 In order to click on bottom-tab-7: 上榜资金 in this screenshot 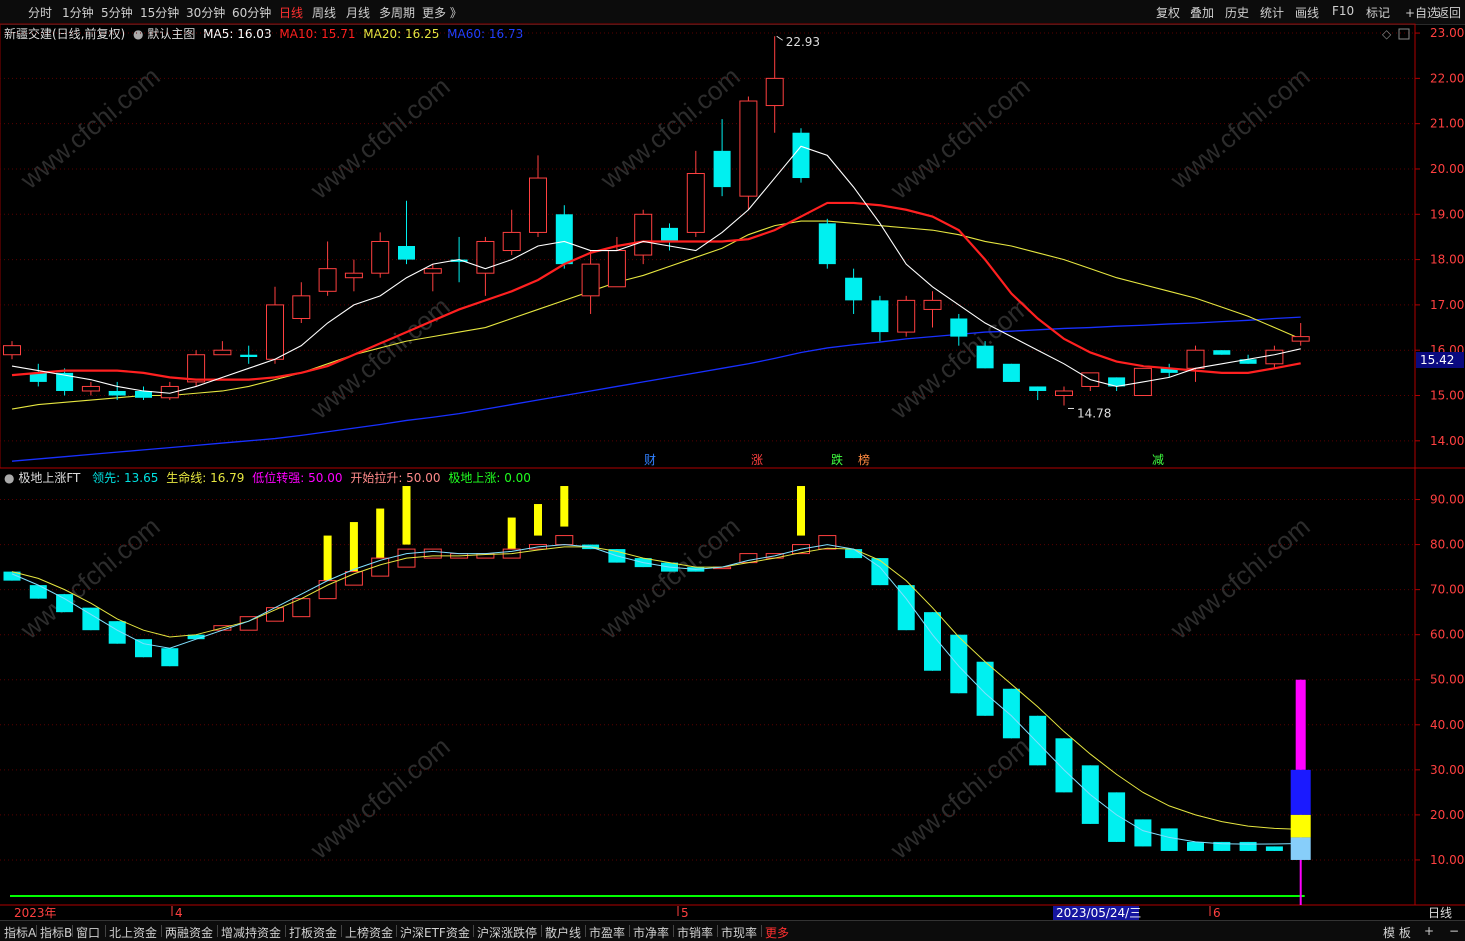, I will do `click(369, 932)`.